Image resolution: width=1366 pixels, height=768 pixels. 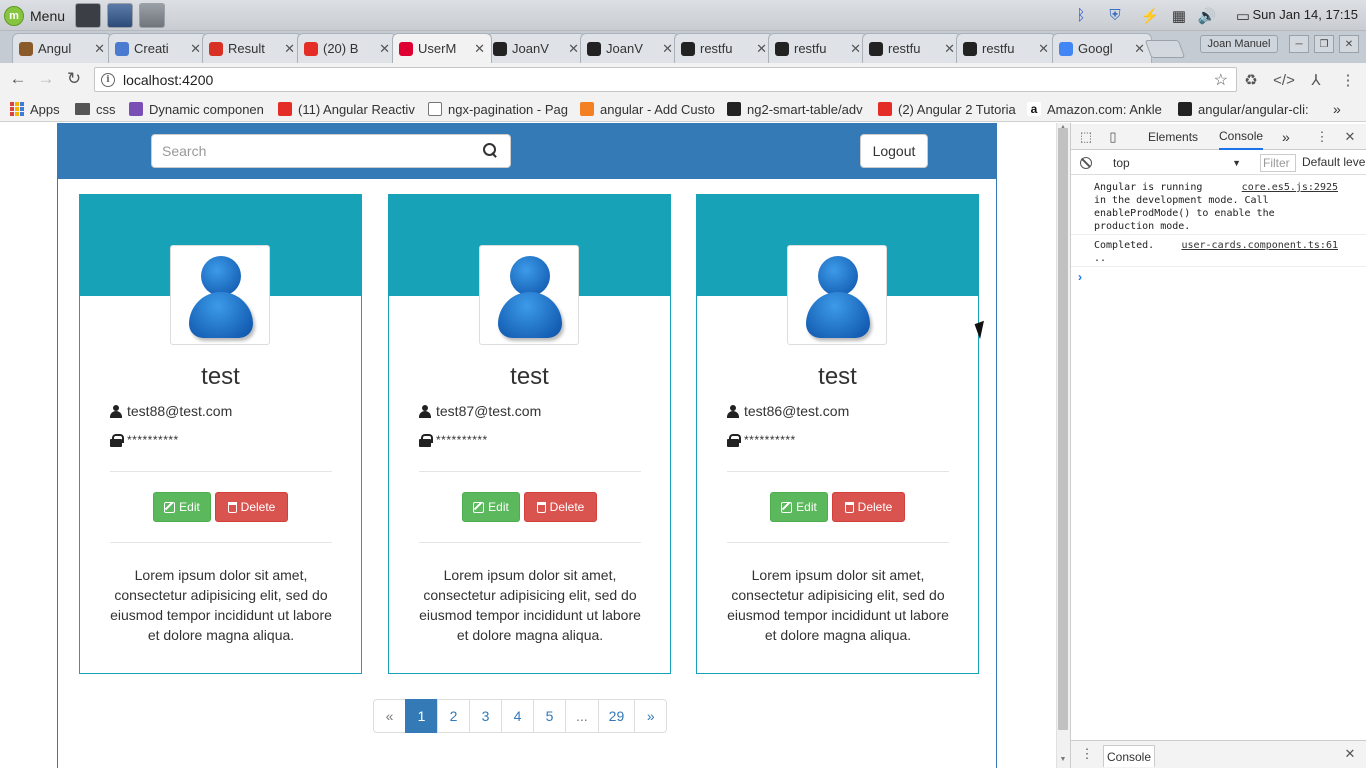 I want to click on shield-update-icon: ⛨, so click(x=1115, y=15).